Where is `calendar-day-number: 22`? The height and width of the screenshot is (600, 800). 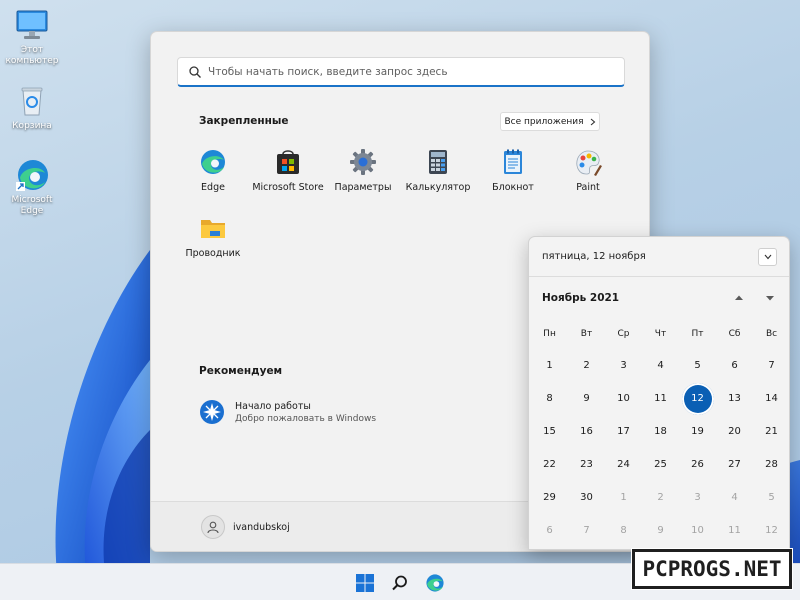
calendar-day-number: 22 is located at coordinates (549, 464).